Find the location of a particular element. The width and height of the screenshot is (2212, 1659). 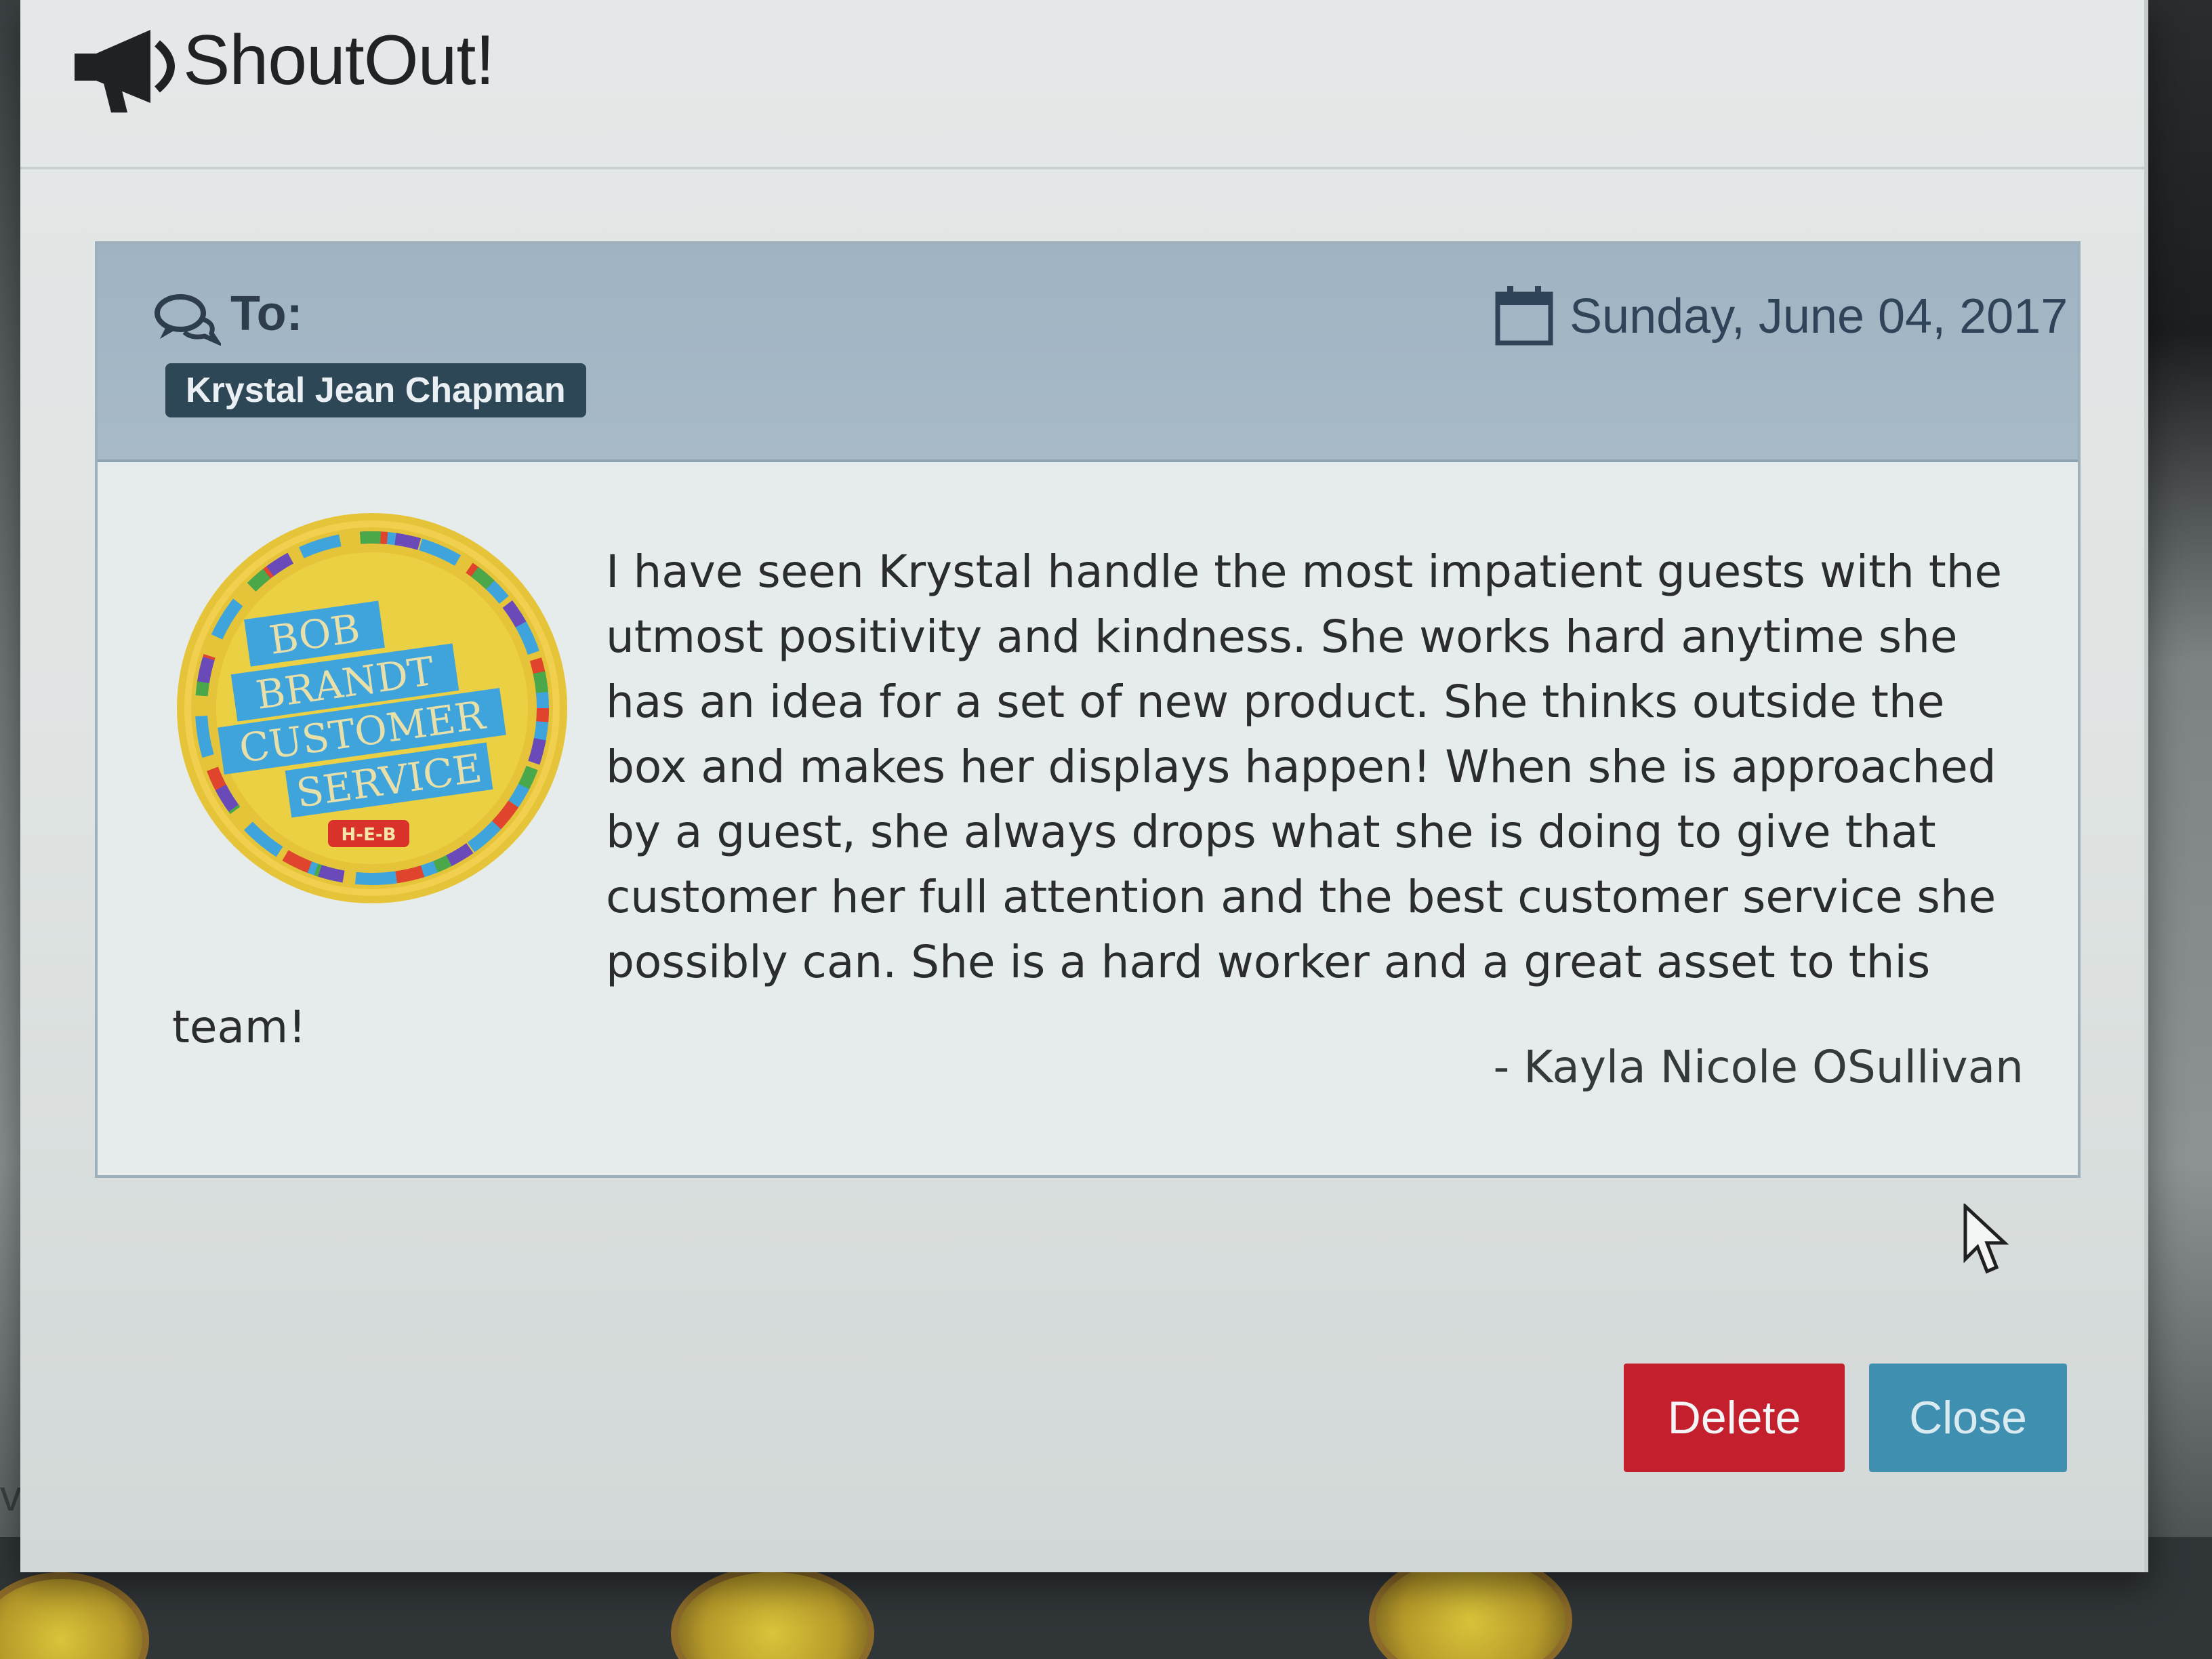

modal-title: ShoutOut! is located at coordinates (339, 61).